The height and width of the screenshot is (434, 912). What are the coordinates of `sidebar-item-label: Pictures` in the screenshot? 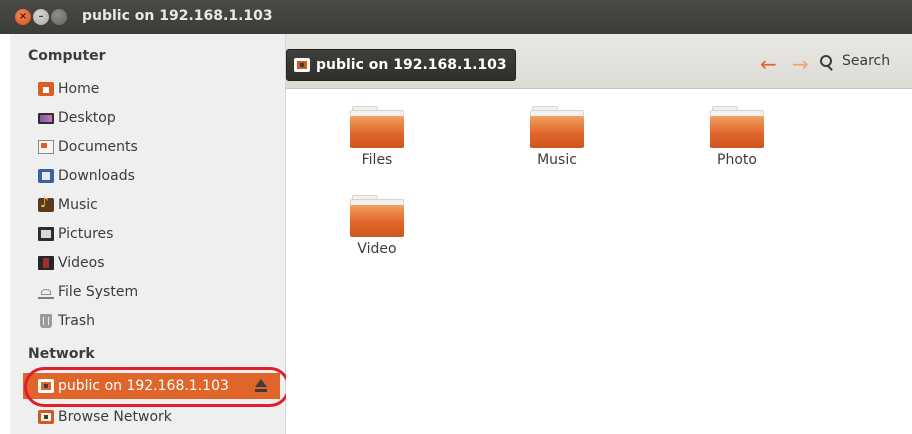 It's located at (86, 234).